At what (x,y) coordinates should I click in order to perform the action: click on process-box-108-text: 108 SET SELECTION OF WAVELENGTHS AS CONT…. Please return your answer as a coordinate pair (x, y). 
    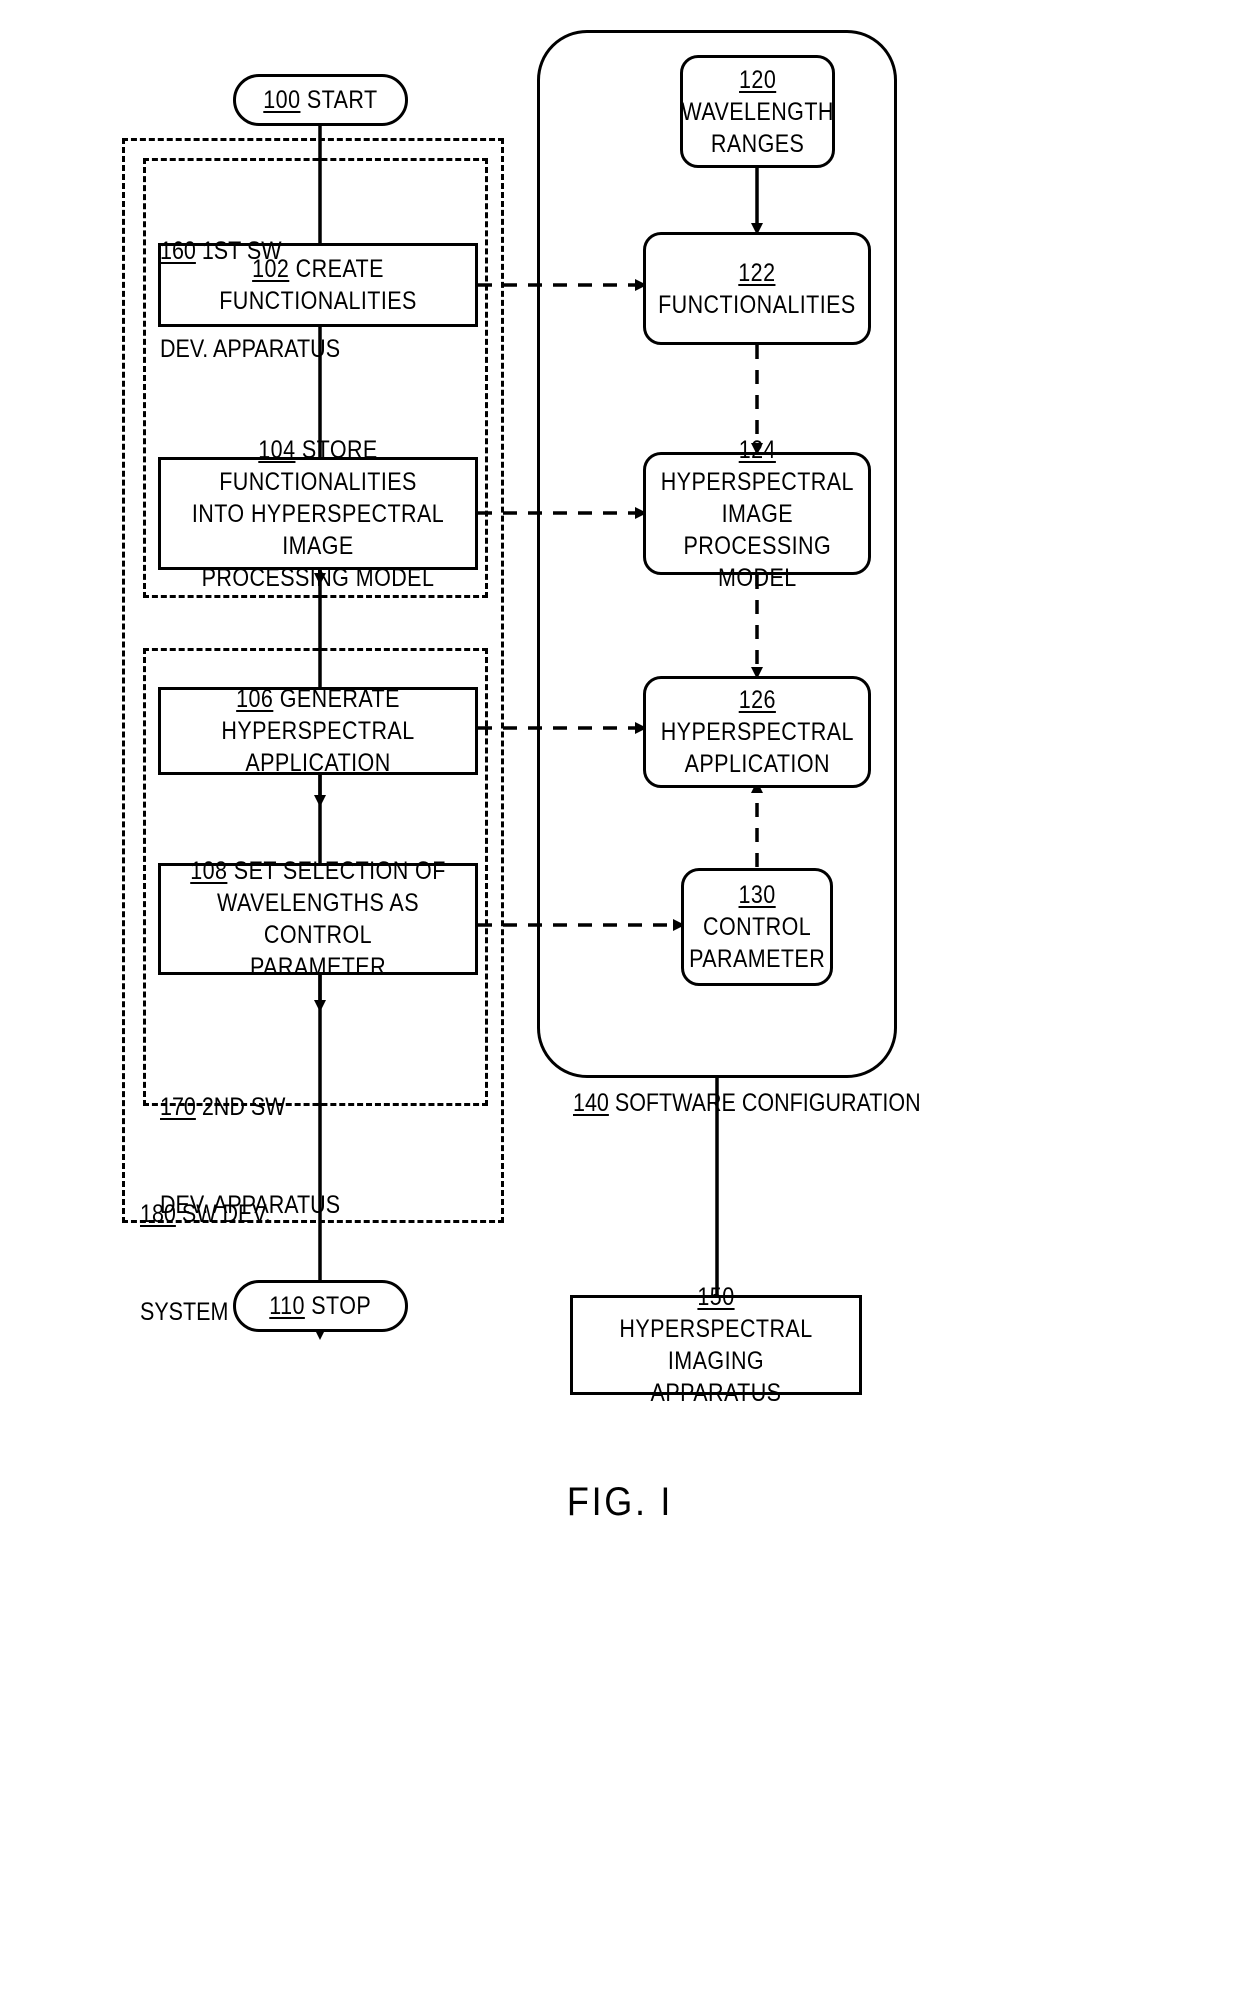
    Looking at the image, I should click on (318, 919).